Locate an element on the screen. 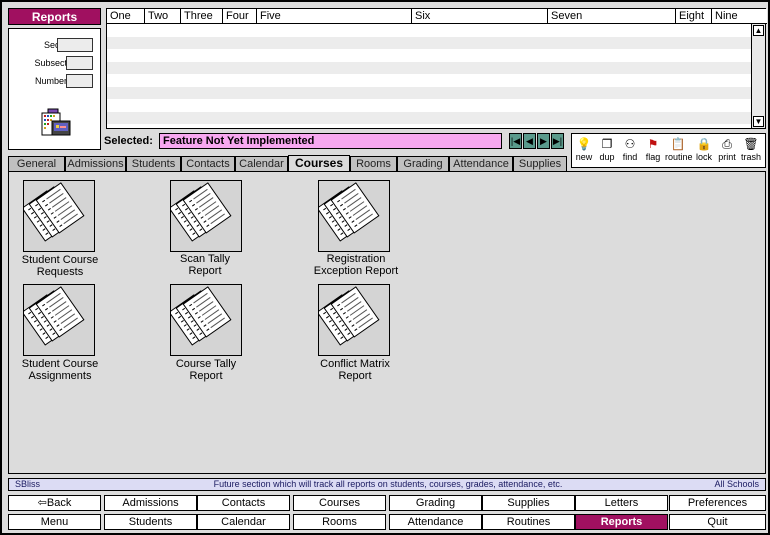 The image size is (770, 535). lock-icon: 🔒 is located at coordinates (704, 144).